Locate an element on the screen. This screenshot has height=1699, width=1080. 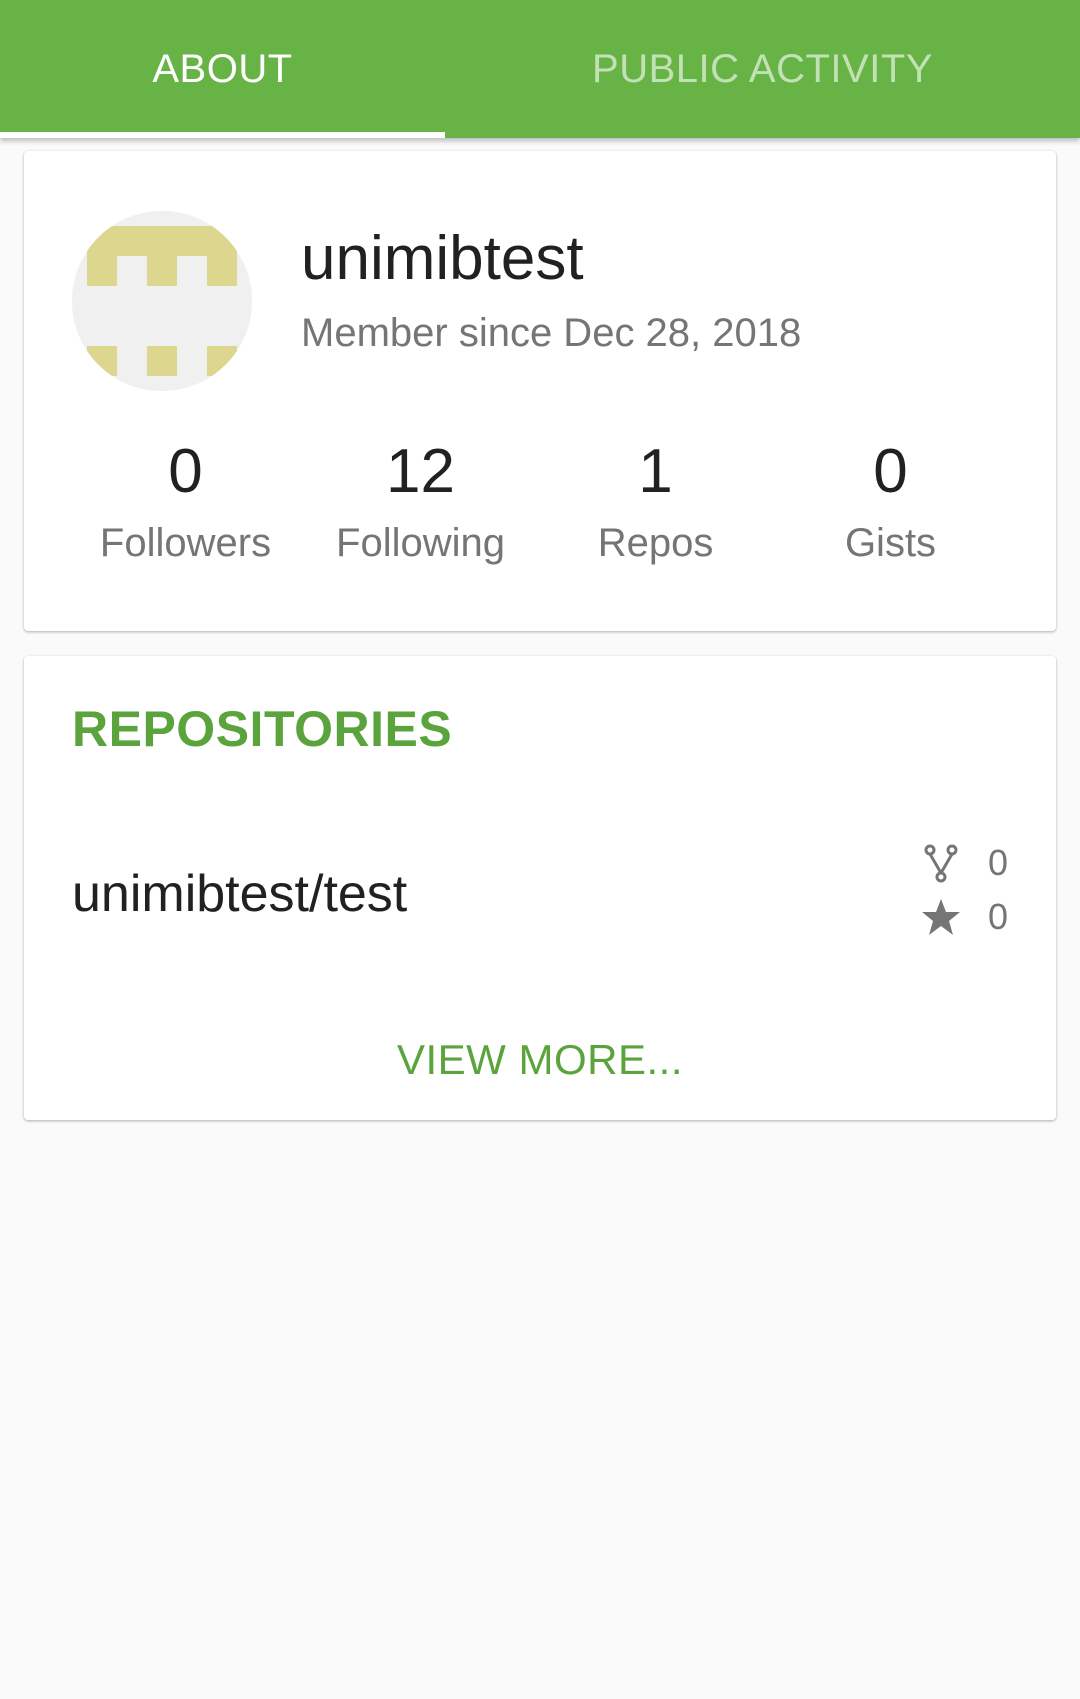
fork-icon is located at coordinates (941, 863).